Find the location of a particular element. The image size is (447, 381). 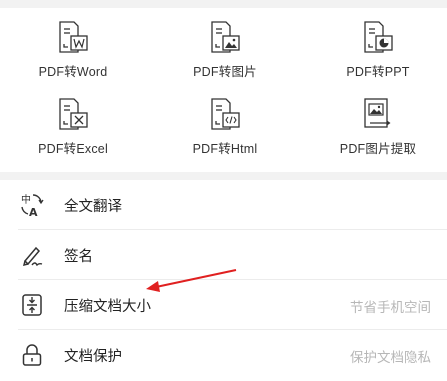

pdf-to-image-icon is located at coordinates (225, 37).